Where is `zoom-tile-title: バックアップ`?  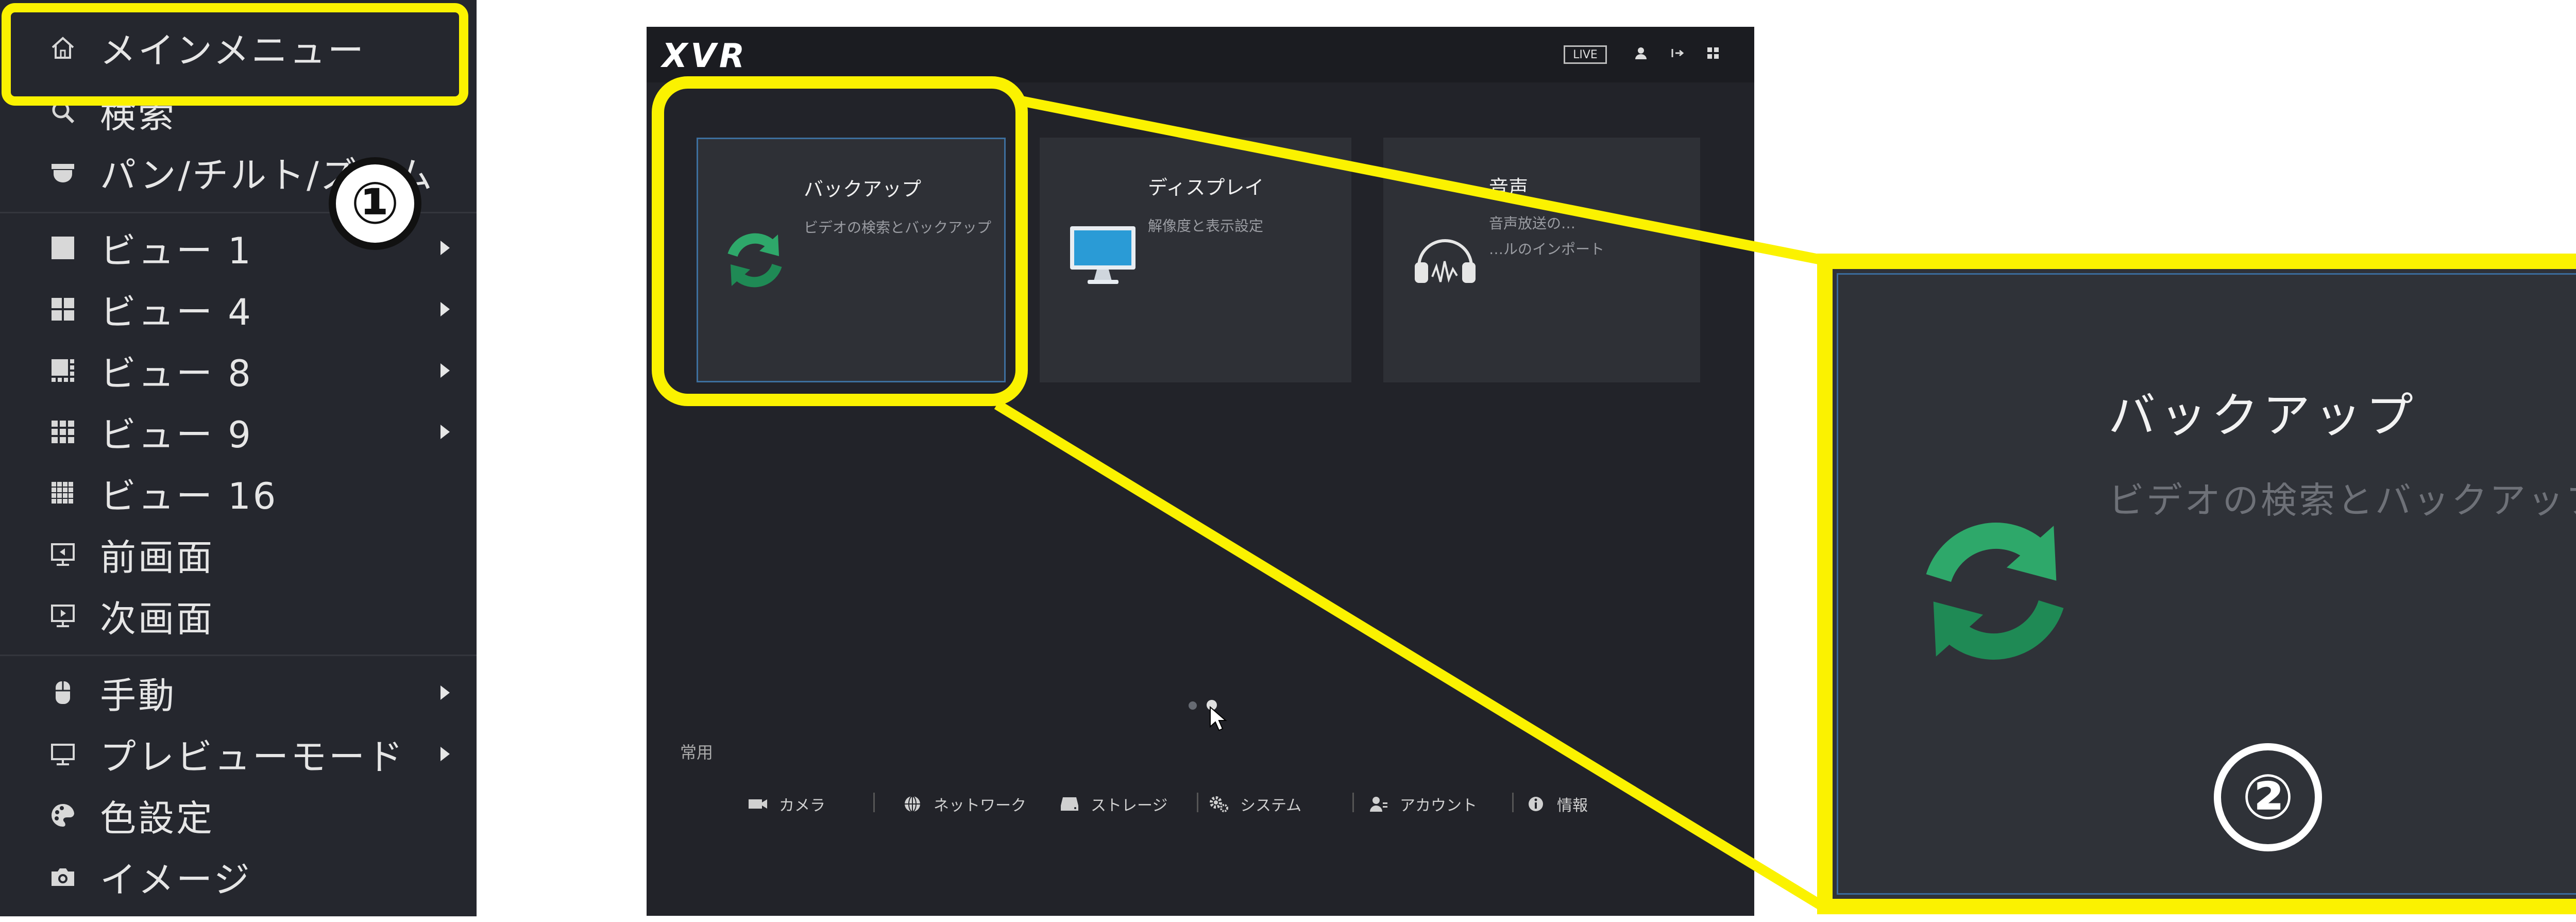
zoom-tile-title: バックアップ is located at coordinates (2263, 416).